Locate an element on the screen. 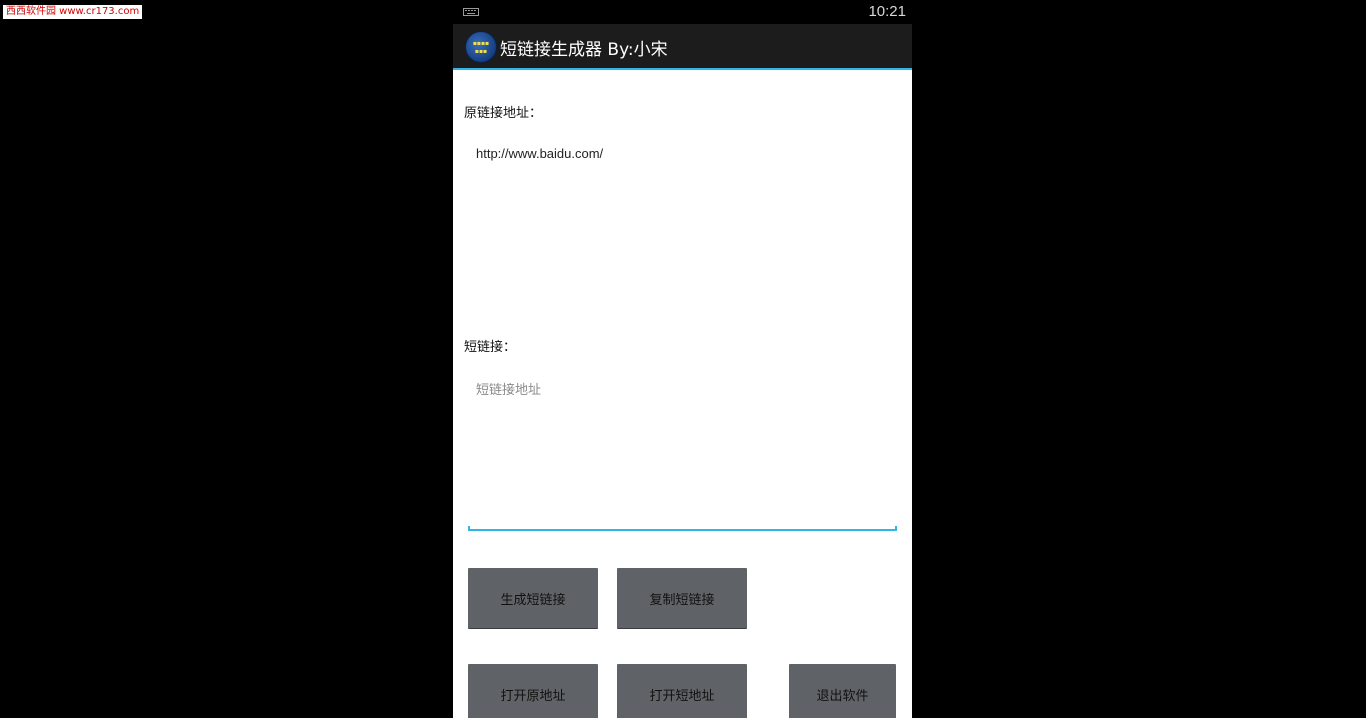 Image resolution: width=1366 pixels, height=718 pixels. short-link-input: 短链接地址 is located at coordinates (681, 450).